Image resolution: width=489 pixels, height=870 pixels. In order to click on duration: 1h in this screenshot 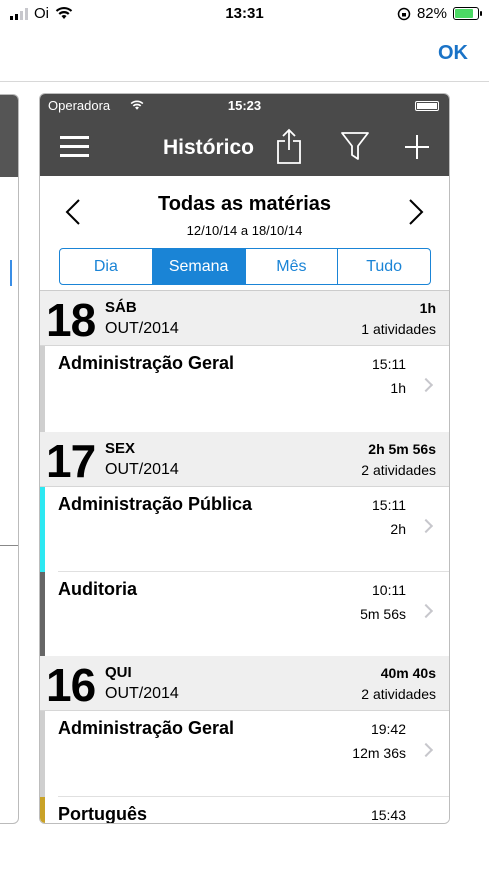, I will do `click(398, 388)`.